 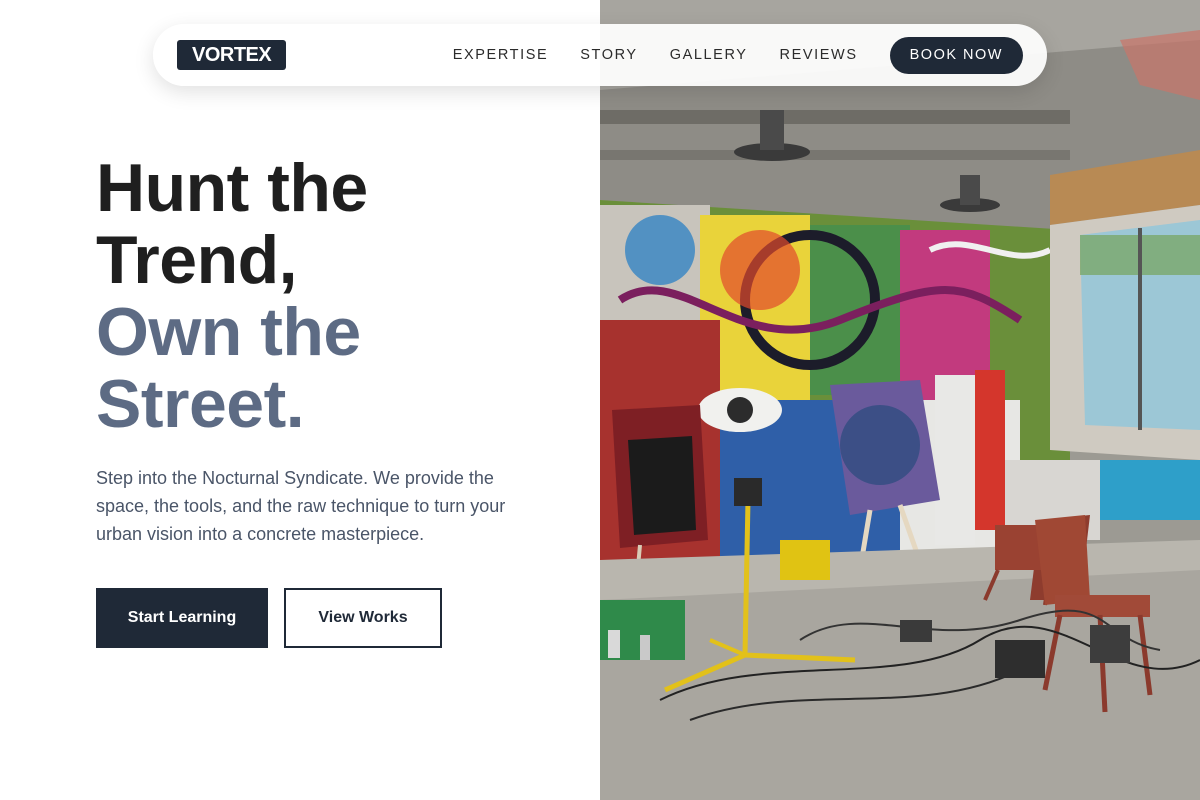 I want to click on headline-line-1: Hunt the, so click(x=232, y=188).